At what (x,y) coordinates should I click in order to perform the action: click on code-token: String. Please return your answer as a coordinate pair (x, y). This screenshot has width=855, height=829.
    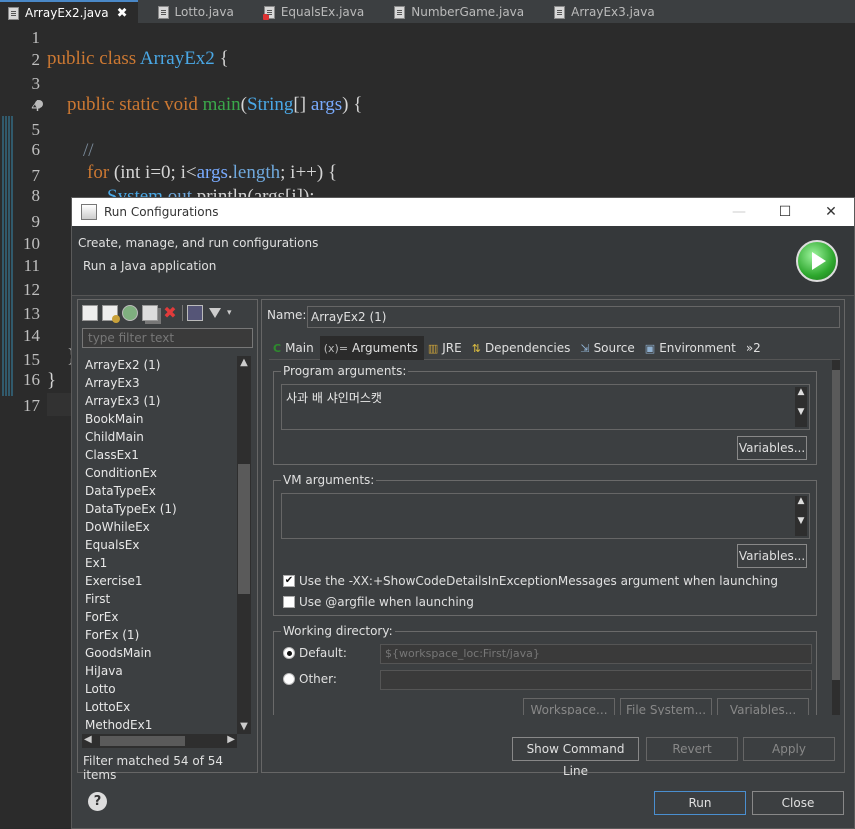
    Looking at the image, I should click on (270, 104).